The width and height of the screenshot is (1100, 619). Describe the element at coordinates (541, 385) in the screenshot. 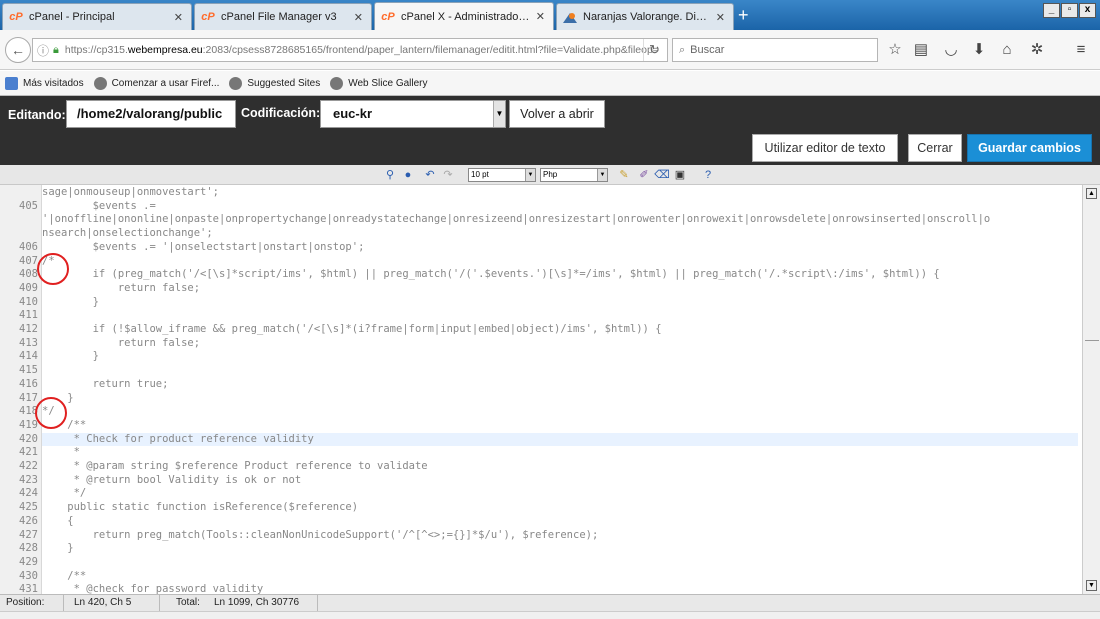

I see `code-line: 416 return true;` at that location.